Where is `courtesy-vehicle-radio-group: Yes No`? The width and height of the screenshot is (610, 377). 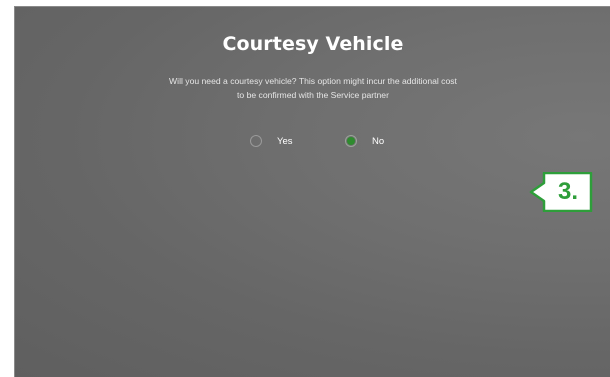 courtesy-vehicle-radio-group: Yes No is located at coordinates (312, 141).